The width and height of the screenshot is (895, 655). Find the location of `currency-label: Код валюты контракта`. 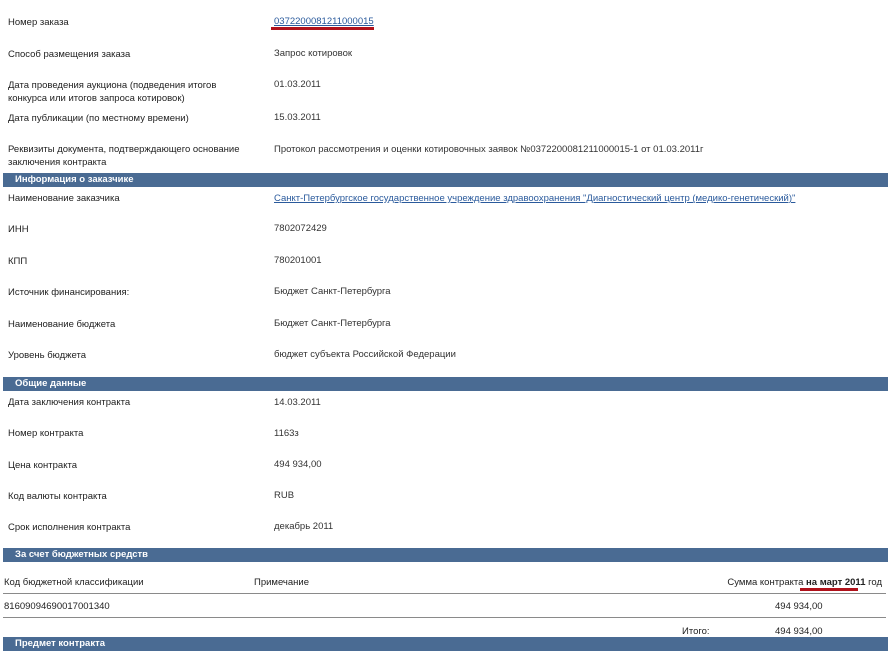

currency-label: Код валюты контракта is located at coordinates (57, 496).